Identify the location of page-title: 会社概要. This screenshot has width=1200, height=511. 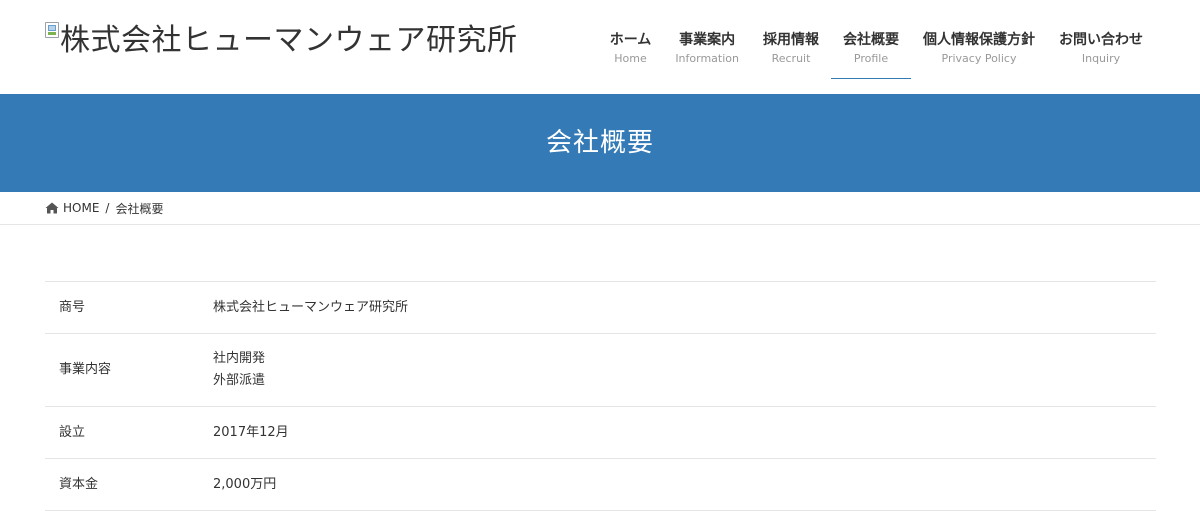
(599, 143).